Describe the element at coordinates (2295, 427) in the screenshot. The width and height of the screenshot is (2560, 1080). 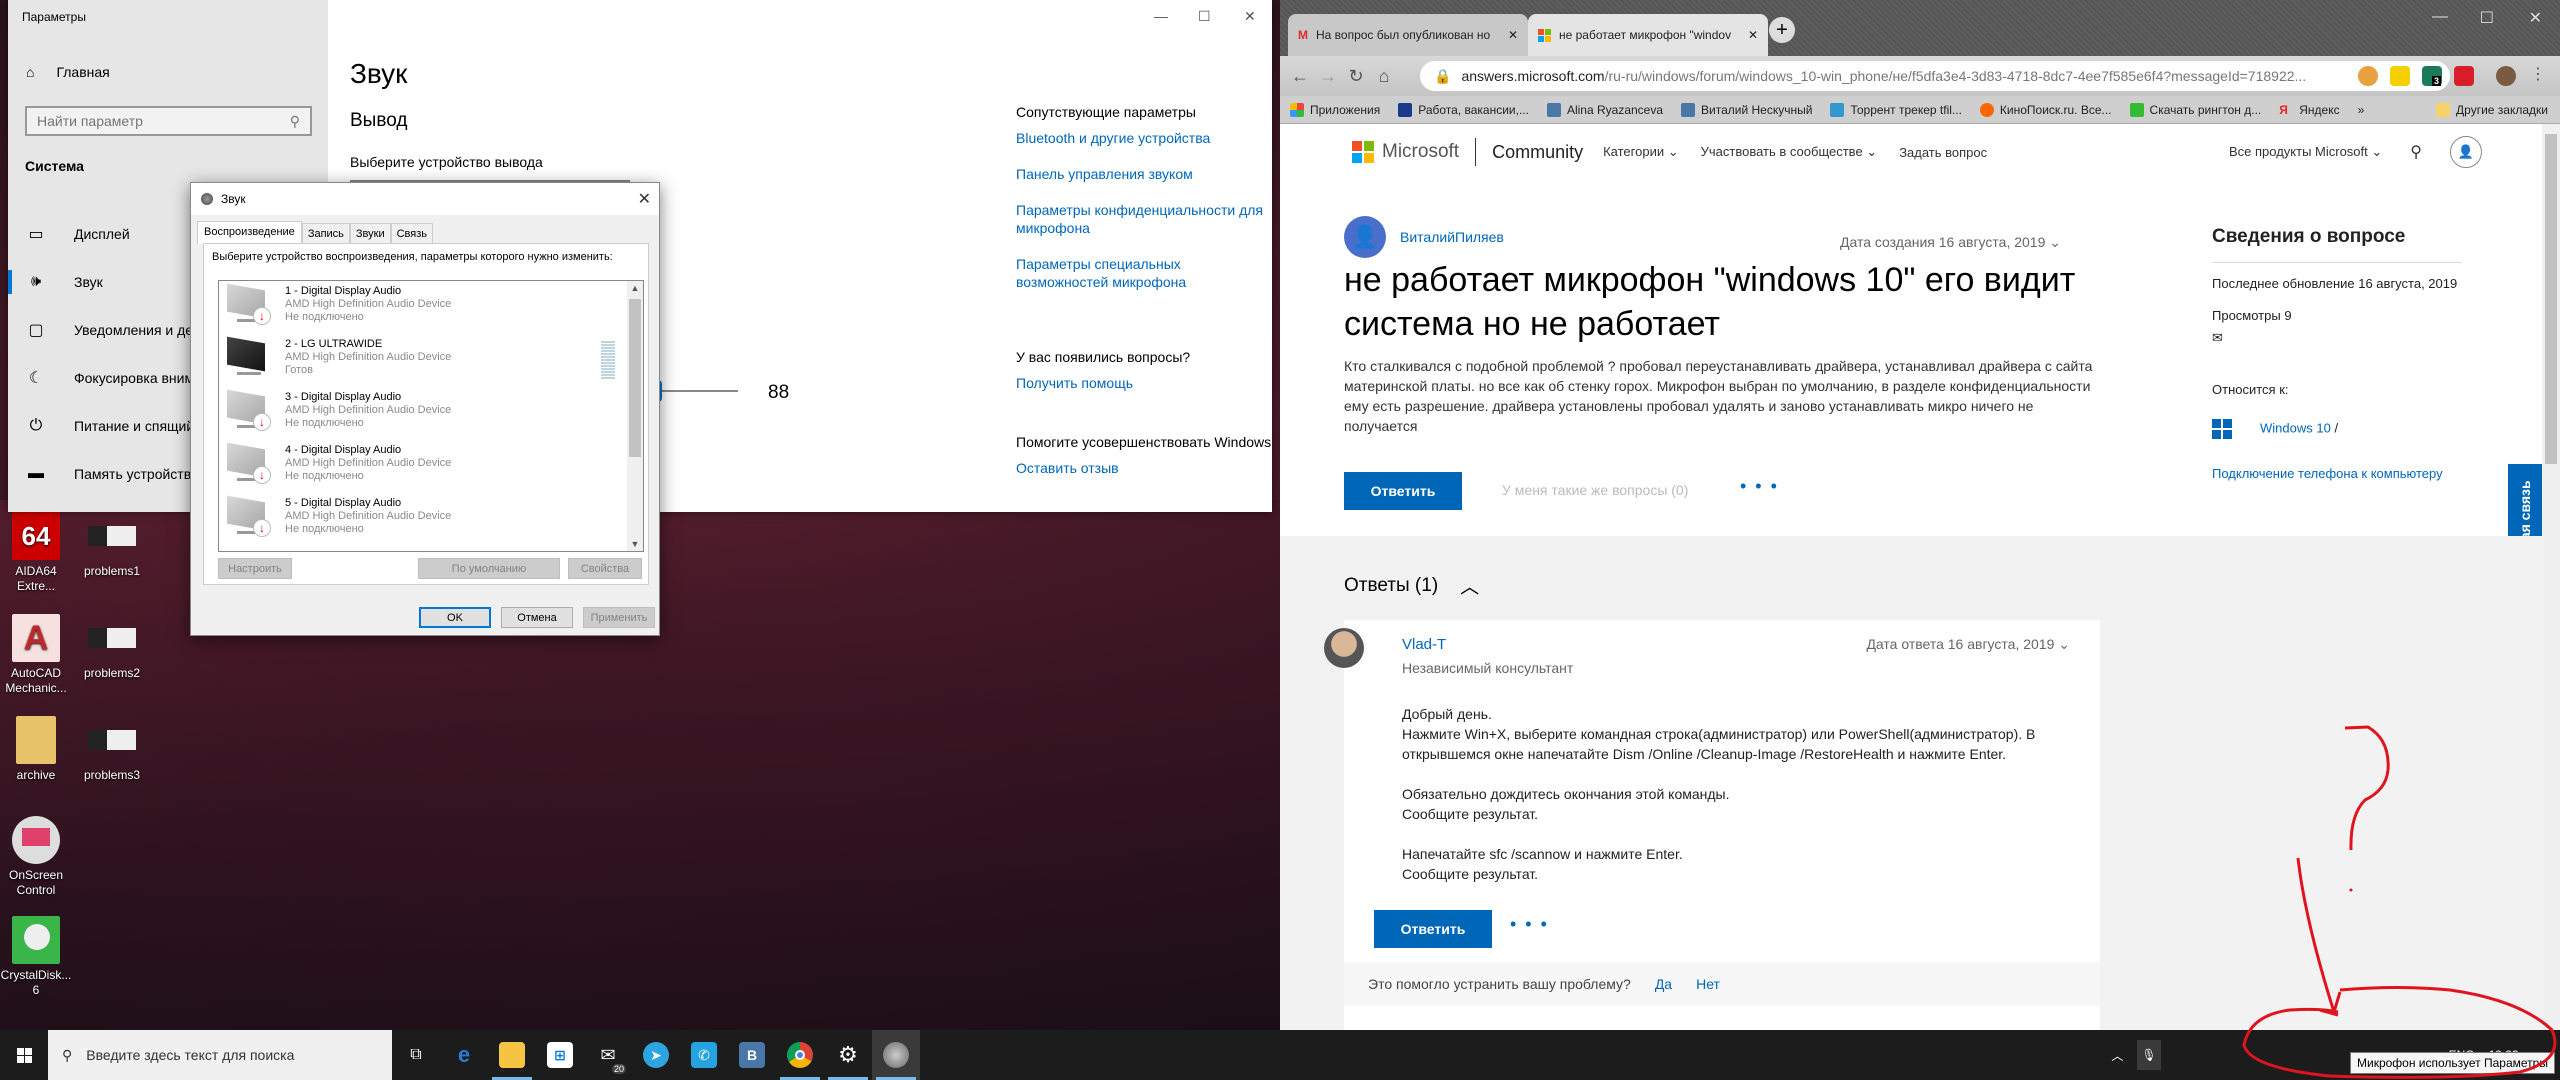
I see `product-link: Windows 10` at that location.